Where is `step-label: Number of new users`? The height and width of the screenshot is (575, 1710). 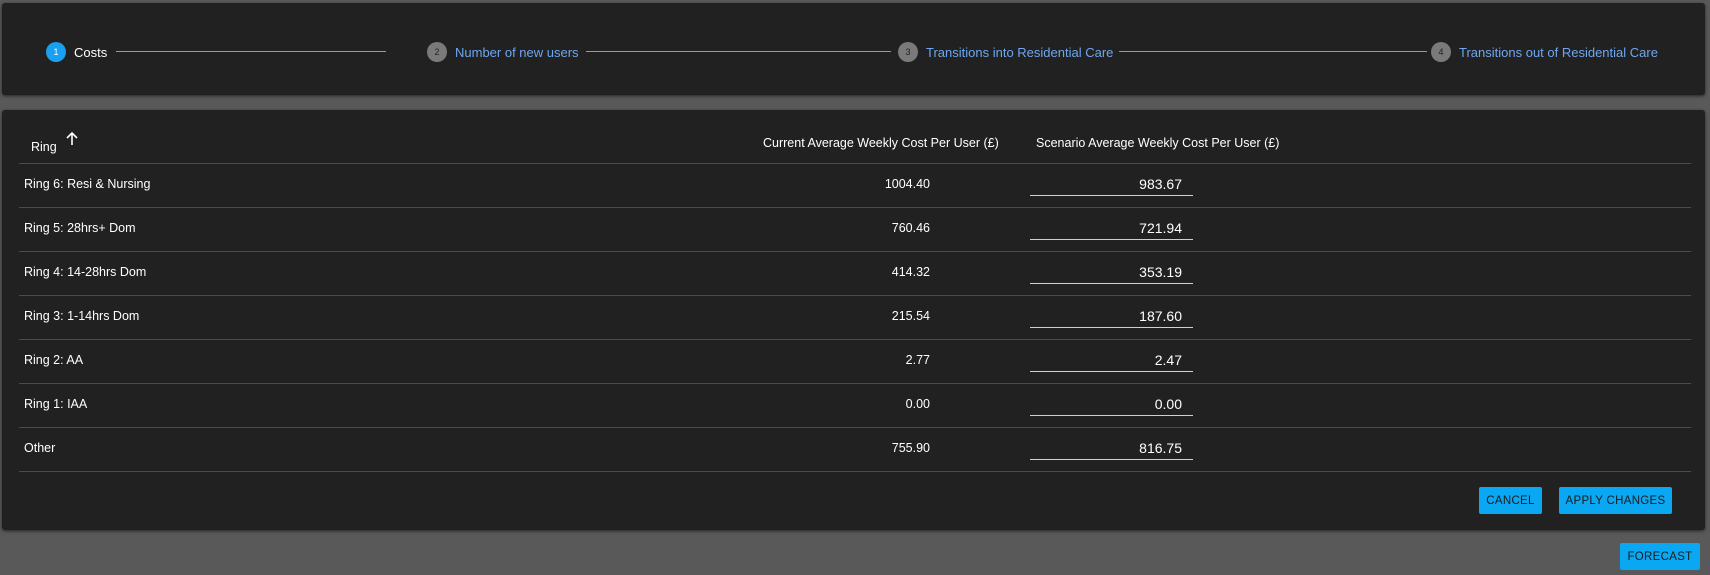 step-label: Number of new users is located at coordinates (517, 52).